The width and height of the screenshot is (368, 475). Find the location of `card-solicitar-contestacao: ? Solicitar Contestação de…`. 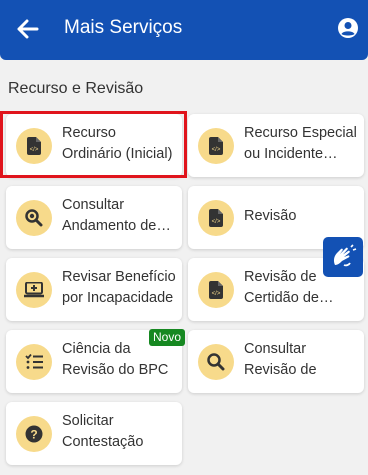

card-solicitar-contestacao: ? Solicitar Contestação de… is located at coordinates (94, 433).